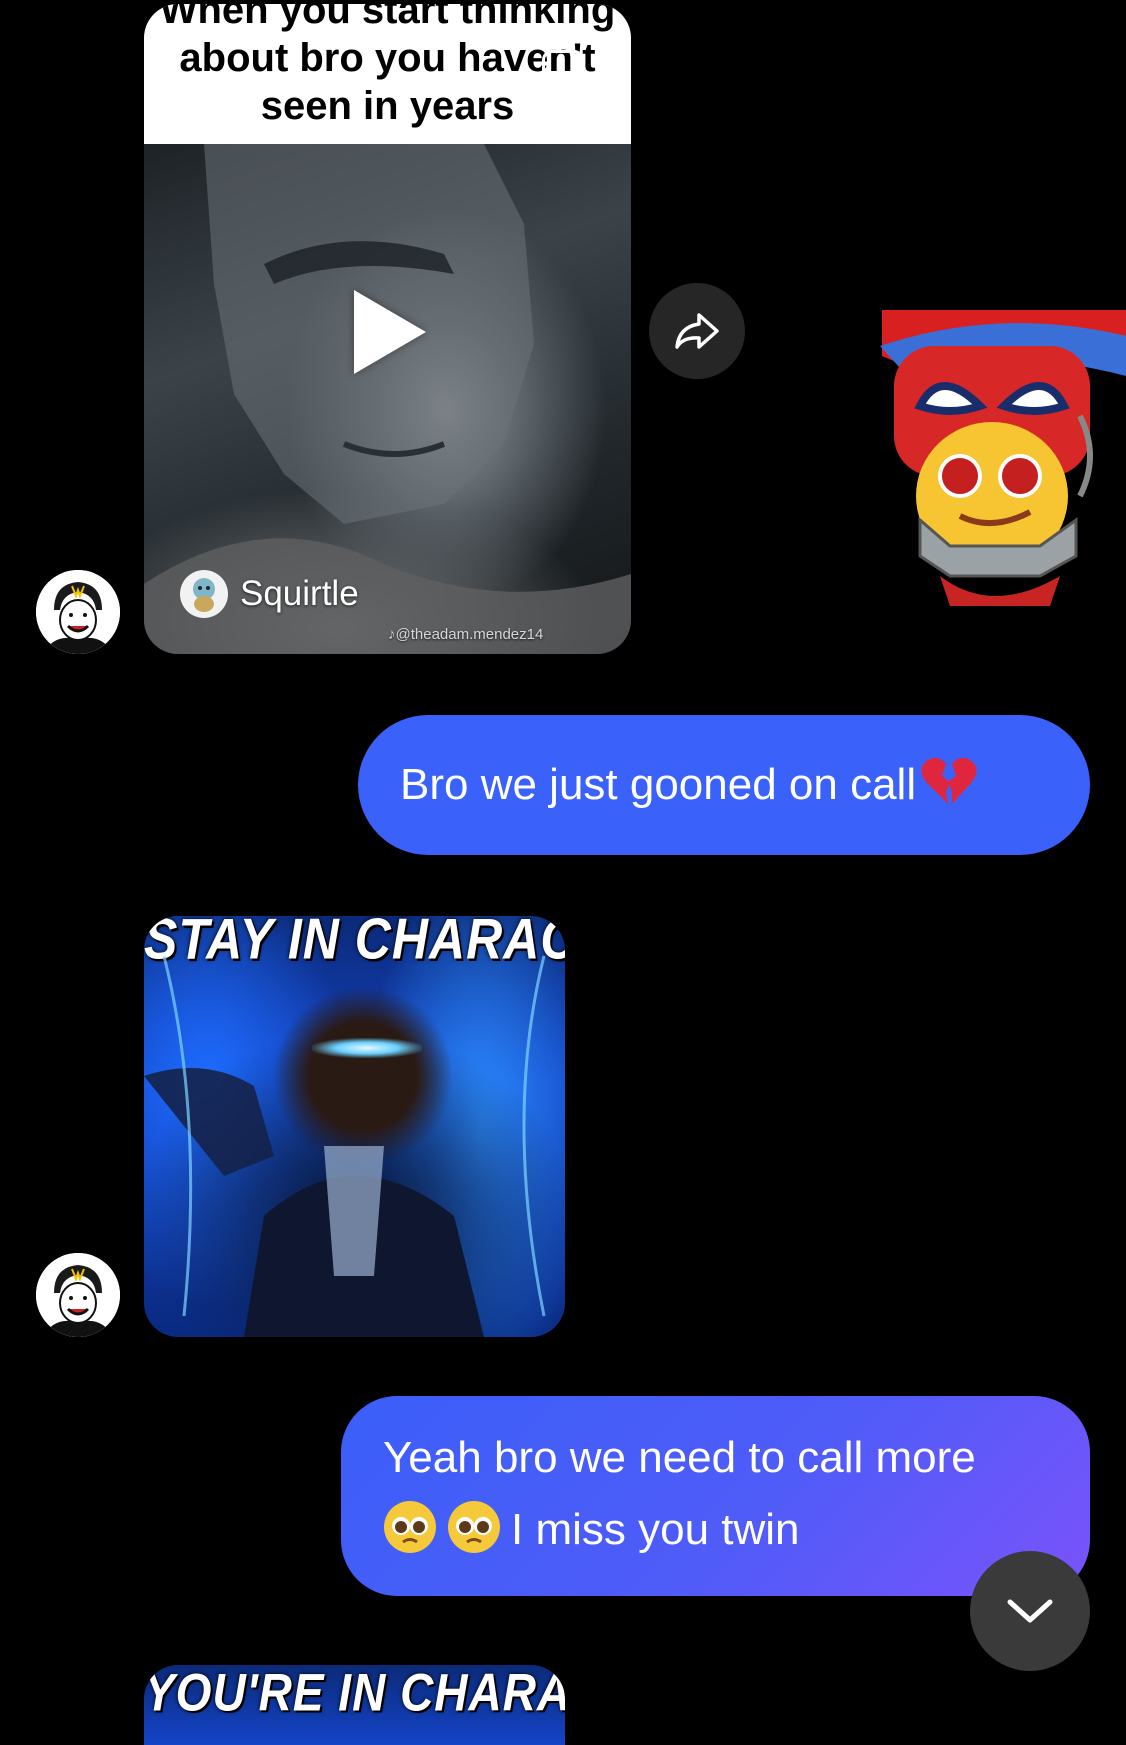 The width and height of the screenshot is (1126, 1745). Describe the element at coordinates (367, 1048) in the screenshot. I see `glowing-eyes` at that location.